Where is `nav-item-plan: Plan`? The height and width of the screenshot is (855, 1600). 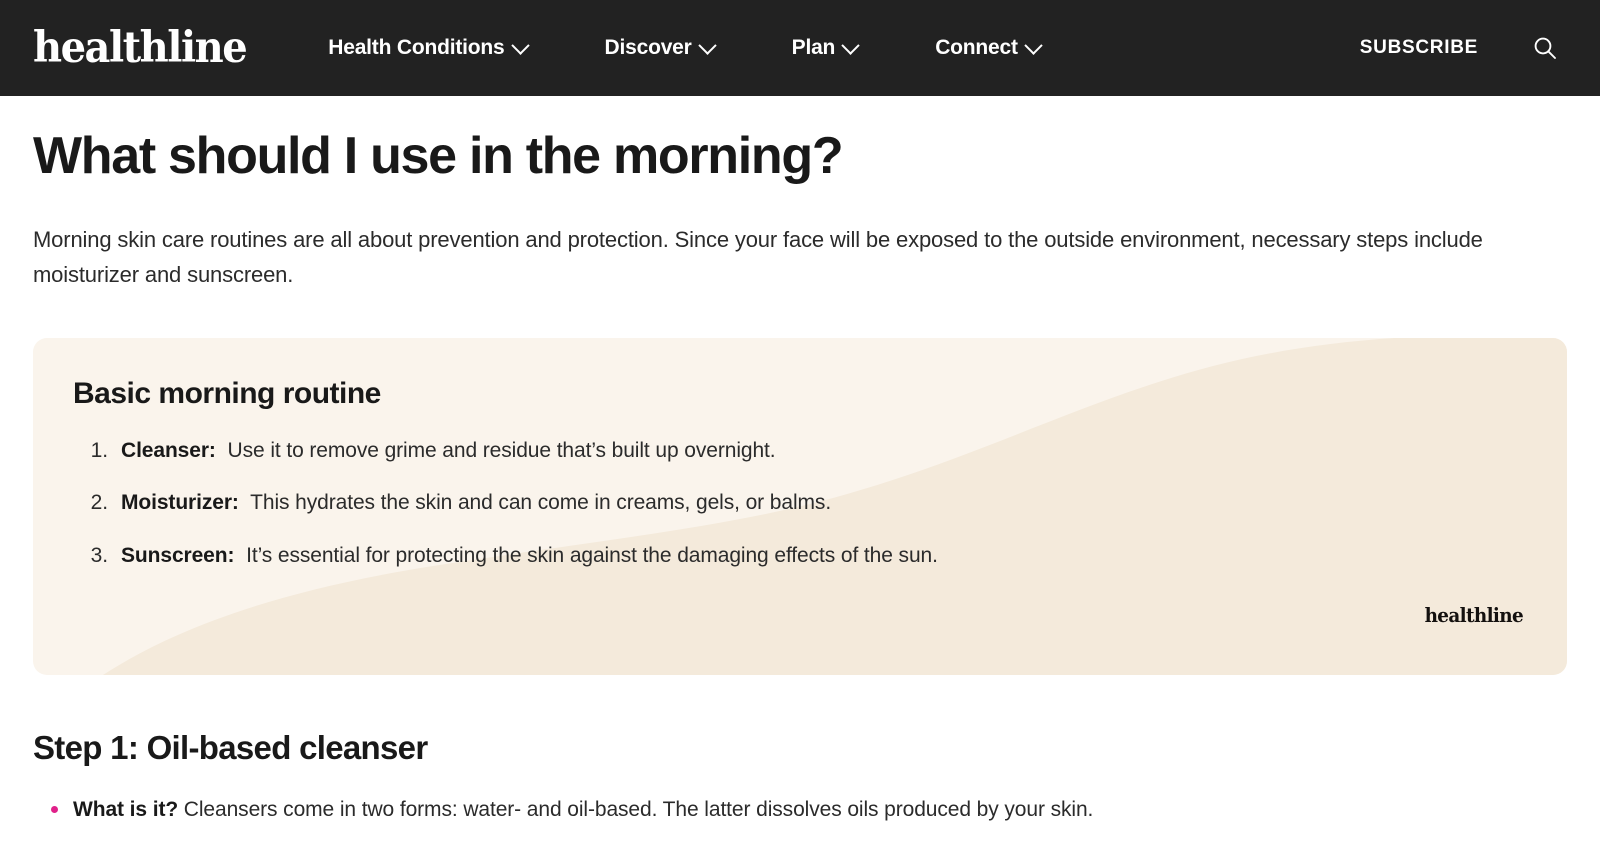 nav-item-plan: Plan is located at coordinates (844, 47).